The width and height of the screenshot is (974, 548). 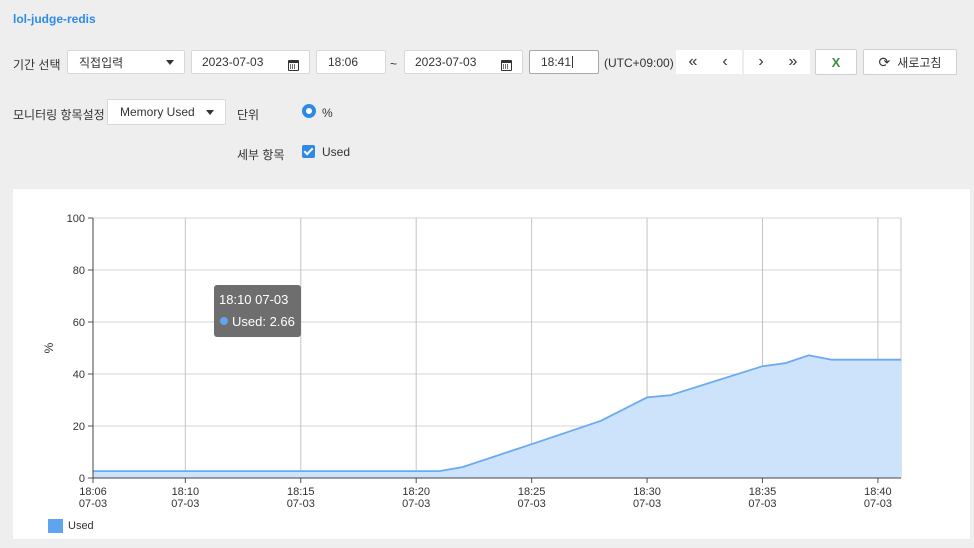 What do you see at coordinates (233, 62) in the screenshot?
I see `start-date-value: 2023-07-03` at bounding box center [233, 62].